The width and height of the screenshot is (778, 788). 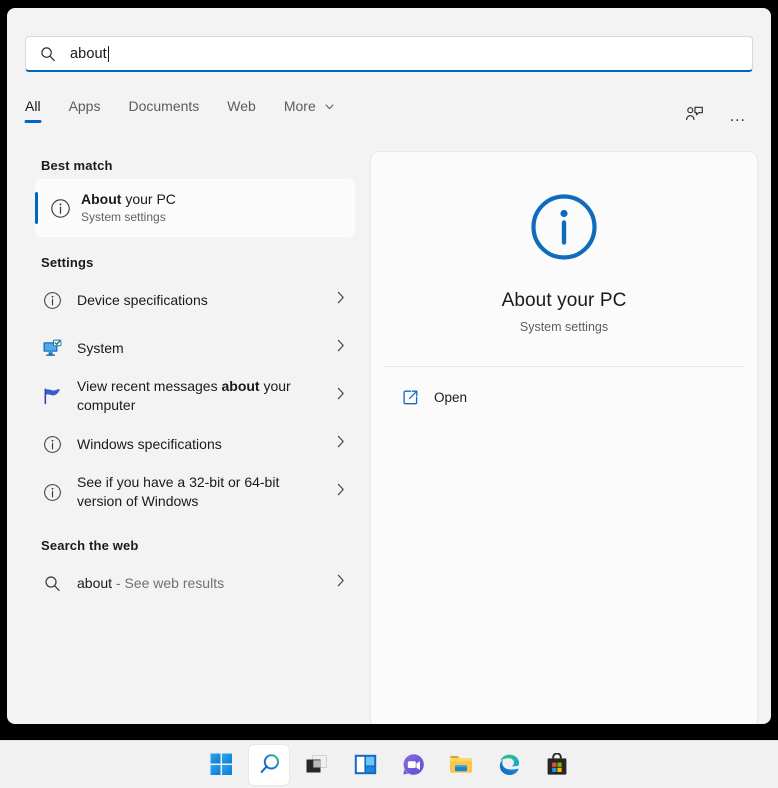 I want to click on section-header-search-the-web: Search the web, so click(x=90, y=545).